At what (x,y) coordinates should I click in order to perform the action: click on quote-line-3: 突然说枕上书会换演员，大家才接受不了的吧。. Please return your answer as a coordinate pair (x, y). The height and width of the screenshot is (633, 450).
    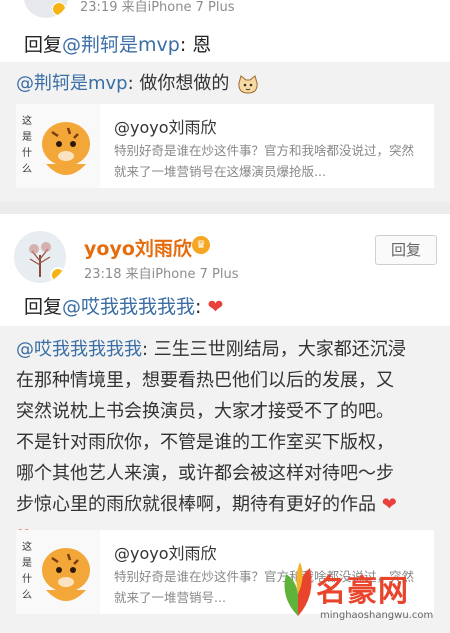
    Looking at the image, I should click on (205, 411).